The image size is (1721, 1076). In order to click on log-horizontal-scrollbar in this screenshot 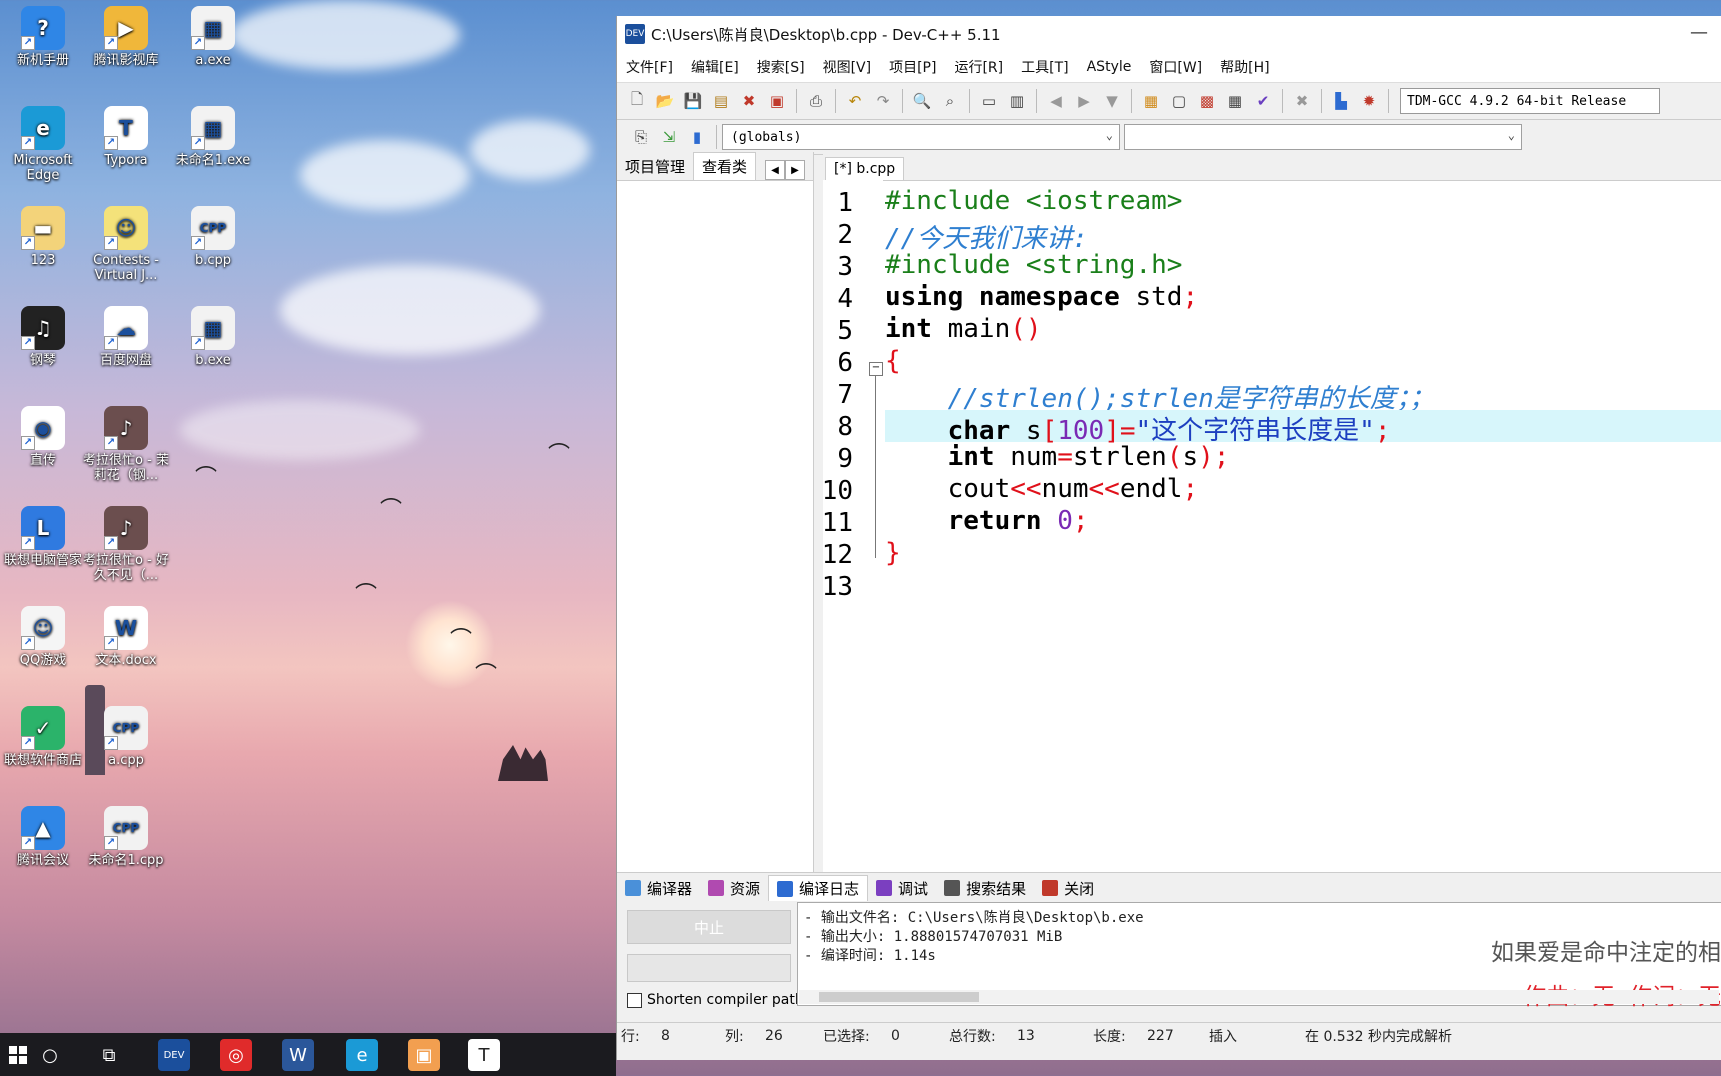, I will do `click(1259, 997)`.